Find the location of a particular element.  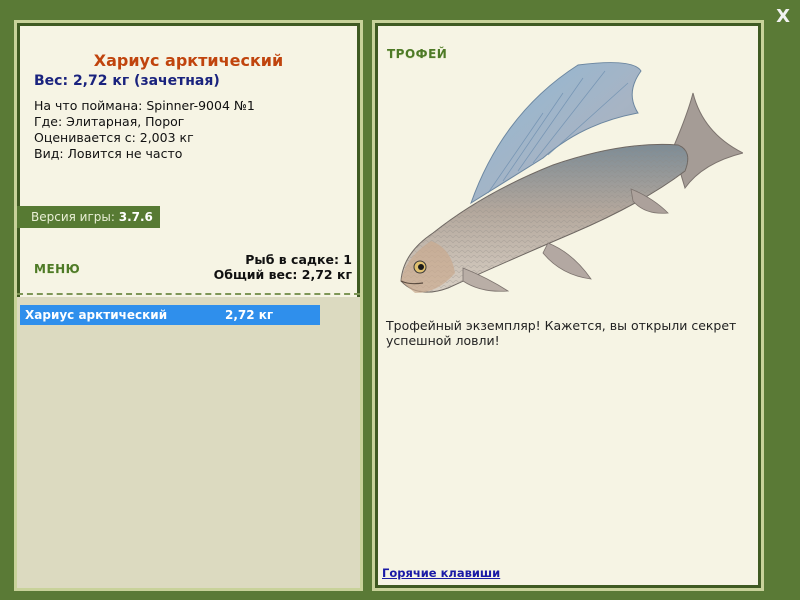

close-button: X is located at coordinates (783, 16).